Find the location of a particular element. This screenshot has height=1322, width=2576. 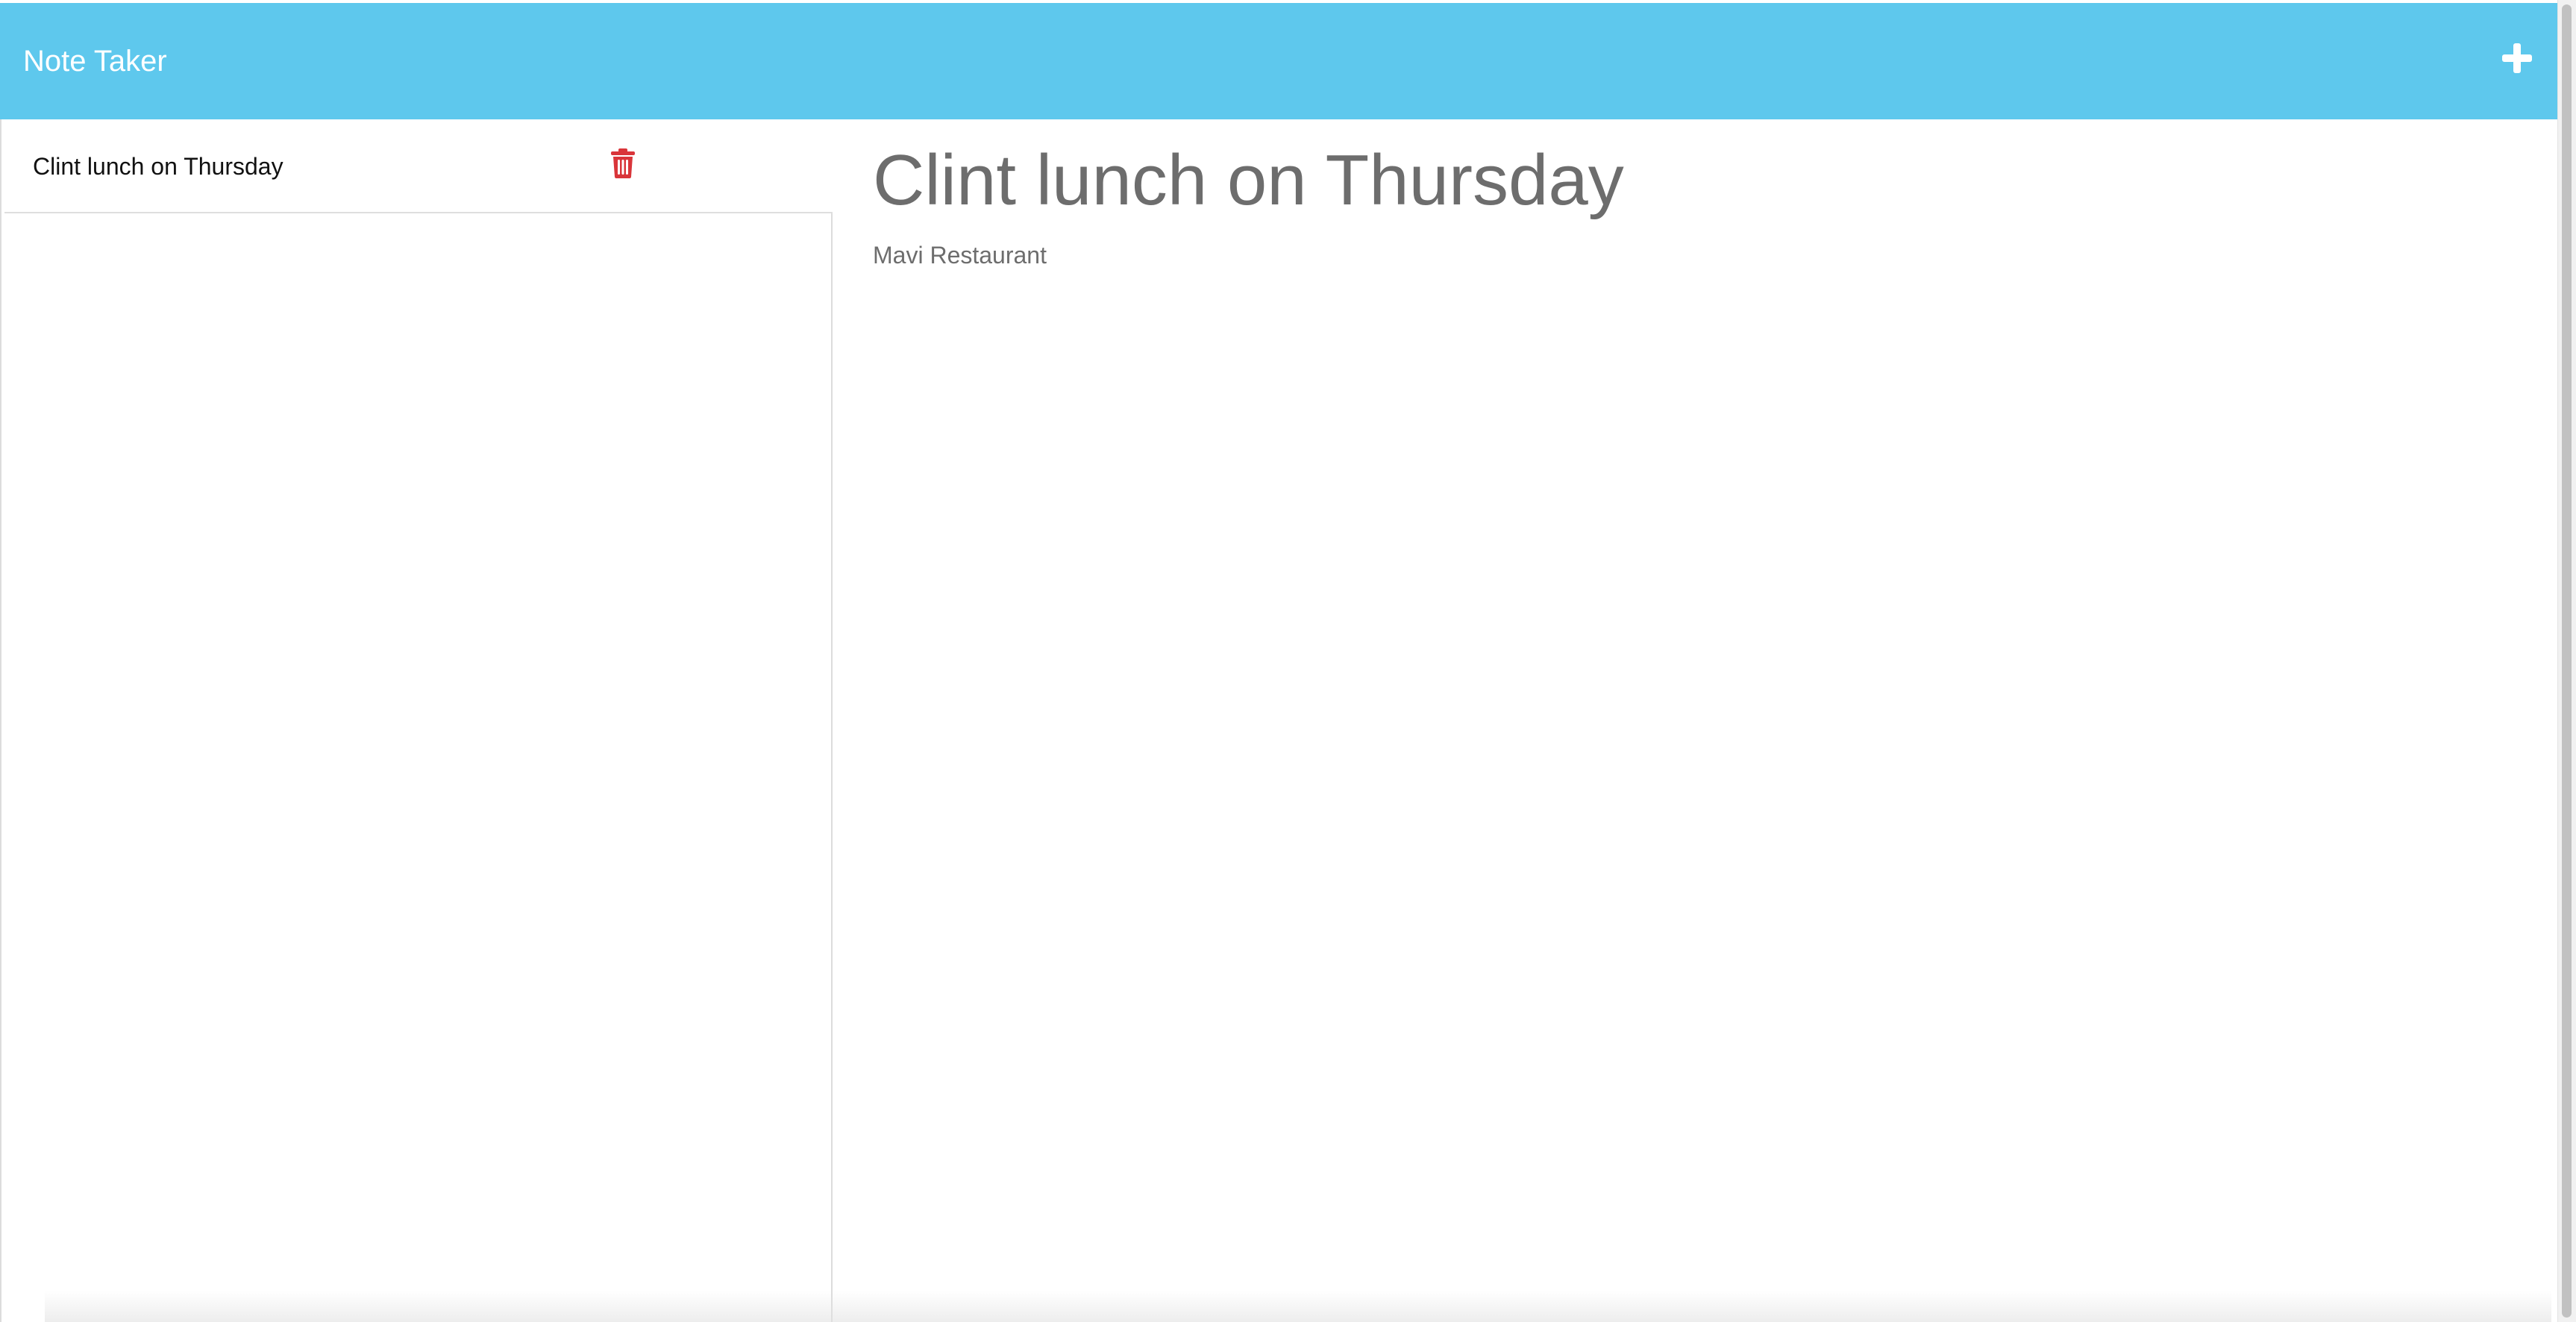

scrollbar-thumb is located at coordinates (2567, 661).